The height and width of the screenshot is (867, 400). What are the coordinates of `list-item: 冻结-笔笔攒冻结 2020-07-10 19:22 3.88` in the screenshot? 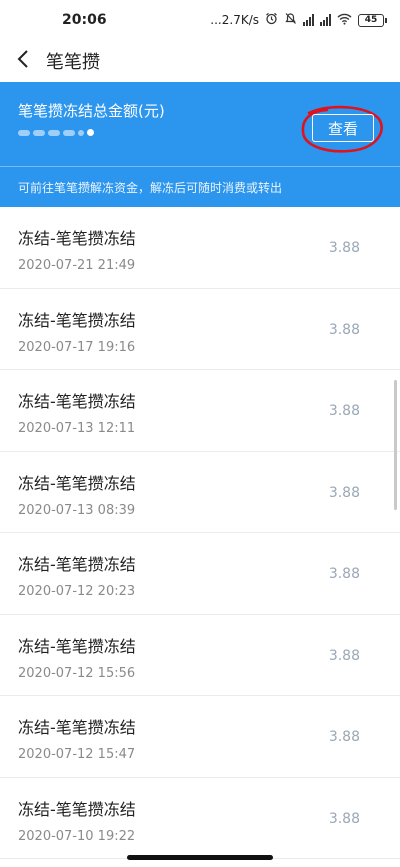 It's located at (200, 818).